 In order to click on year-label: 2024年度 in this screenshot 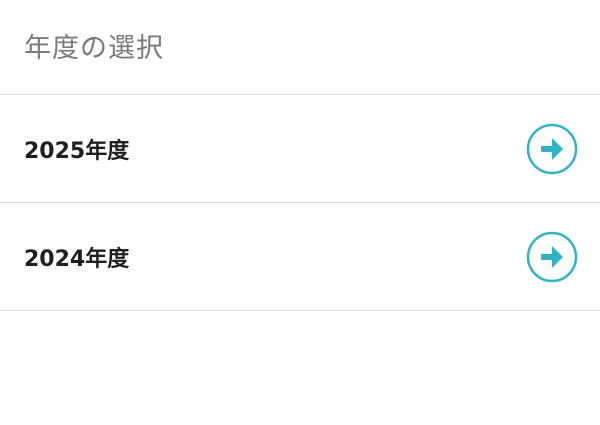, I will do `click(77, 259)`.